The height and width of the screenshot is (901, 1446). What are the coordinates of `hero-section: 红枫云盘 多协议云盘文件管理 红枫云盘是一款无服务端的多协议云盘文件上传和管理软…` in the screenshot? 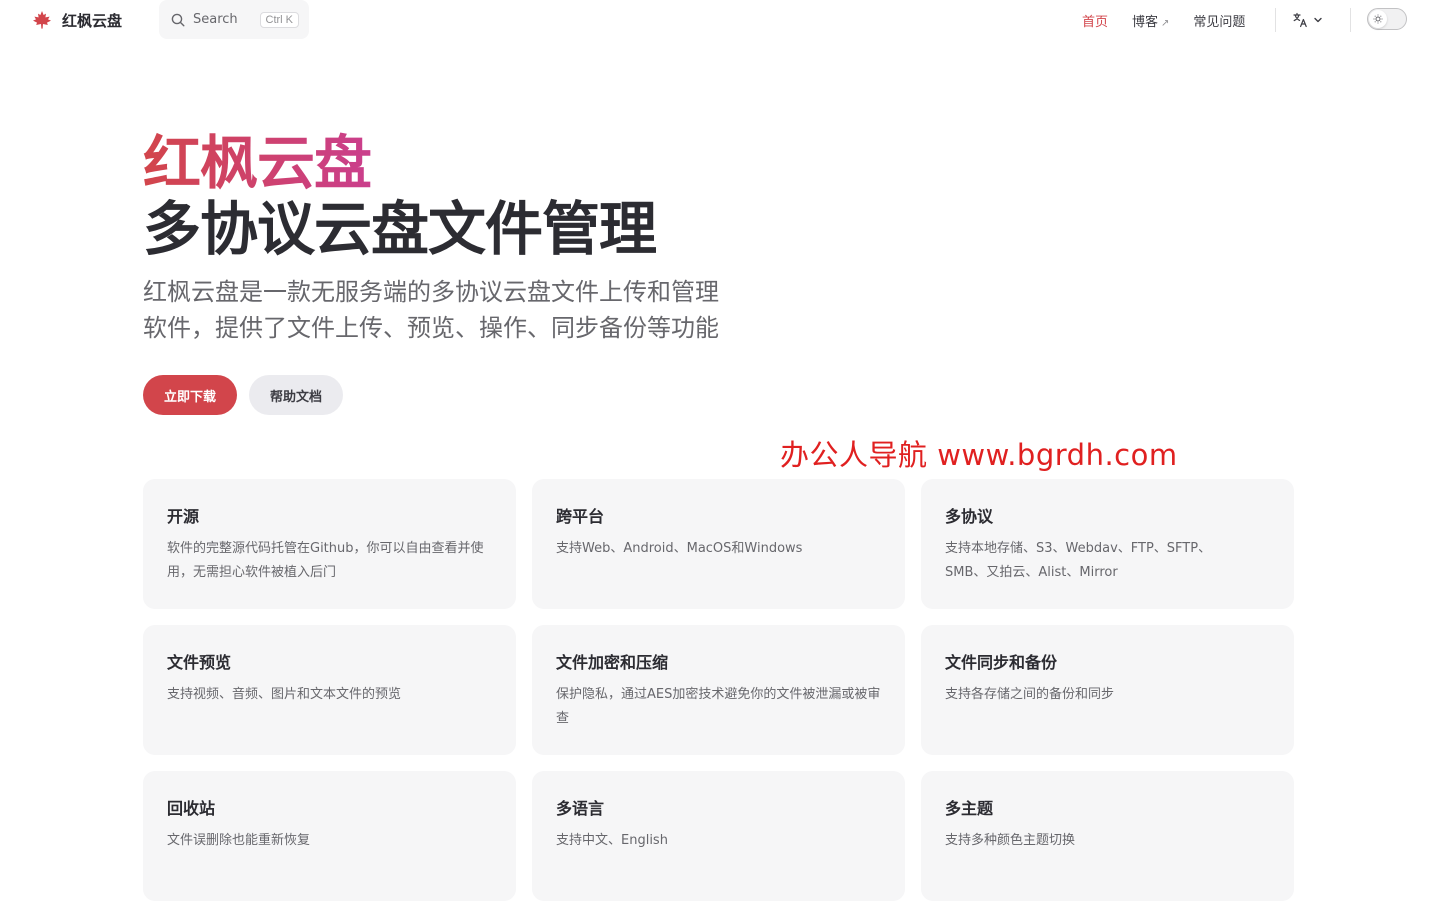 It's located at (453, 238).